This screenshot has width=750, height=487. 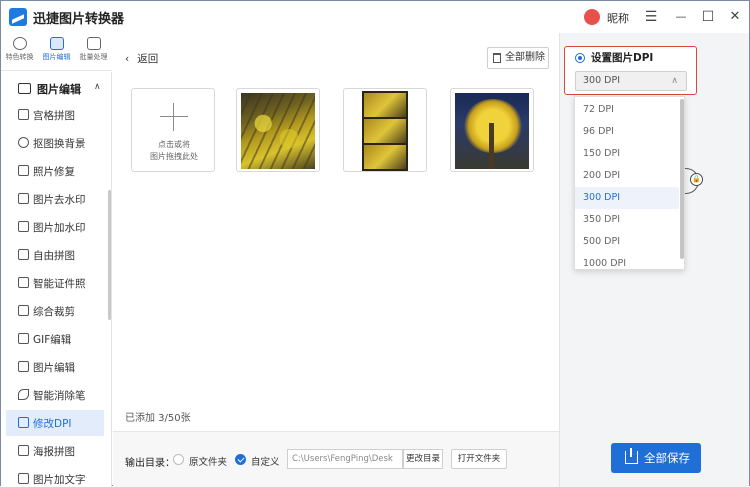 I want to click on sidebar-item-id-photo: 智能证件照, so click(x=55, y=283).